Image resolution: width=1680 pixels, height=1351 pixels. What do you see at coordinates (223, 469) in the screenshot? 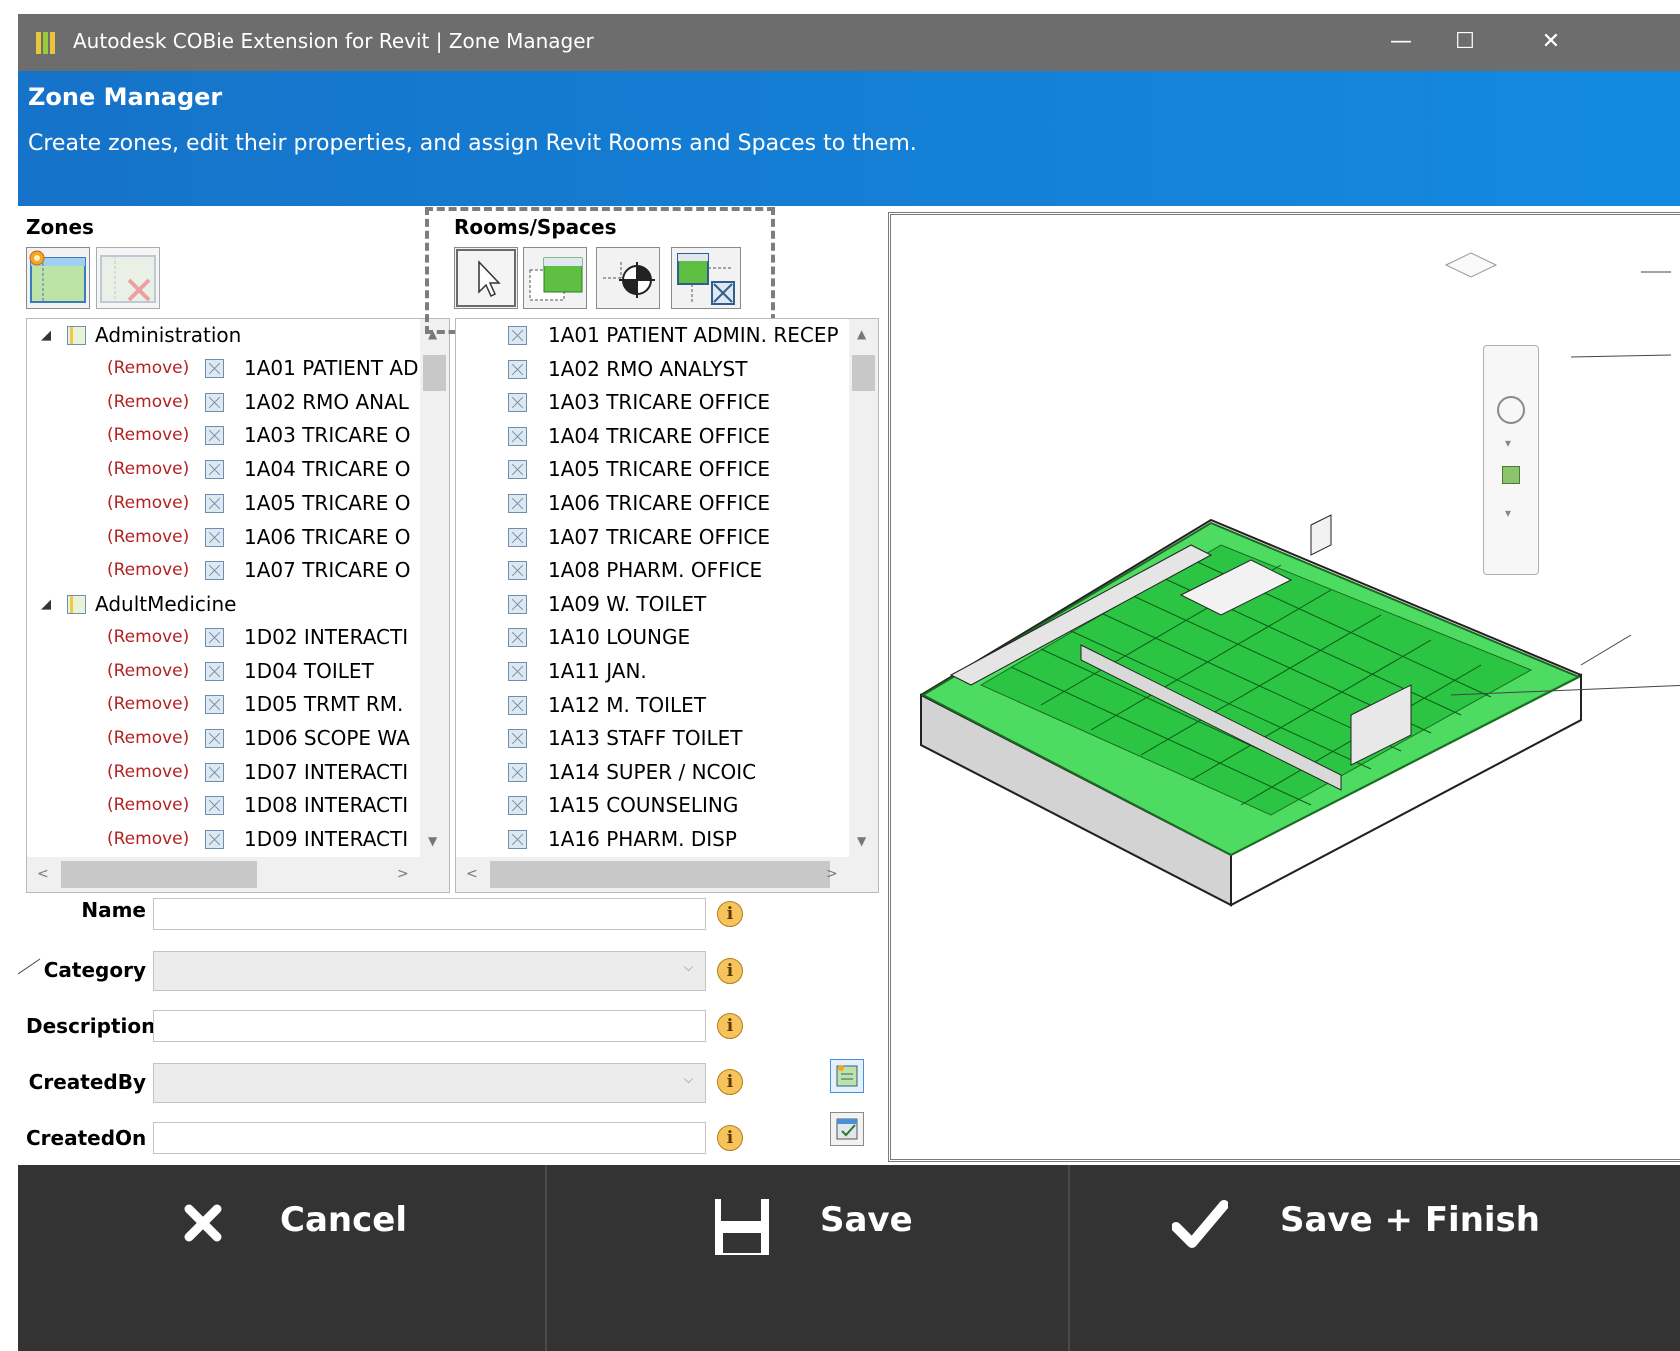
I see `zone-member-row: (Remove) 1A04 TRICARE O` at bounding box center [223, 469].